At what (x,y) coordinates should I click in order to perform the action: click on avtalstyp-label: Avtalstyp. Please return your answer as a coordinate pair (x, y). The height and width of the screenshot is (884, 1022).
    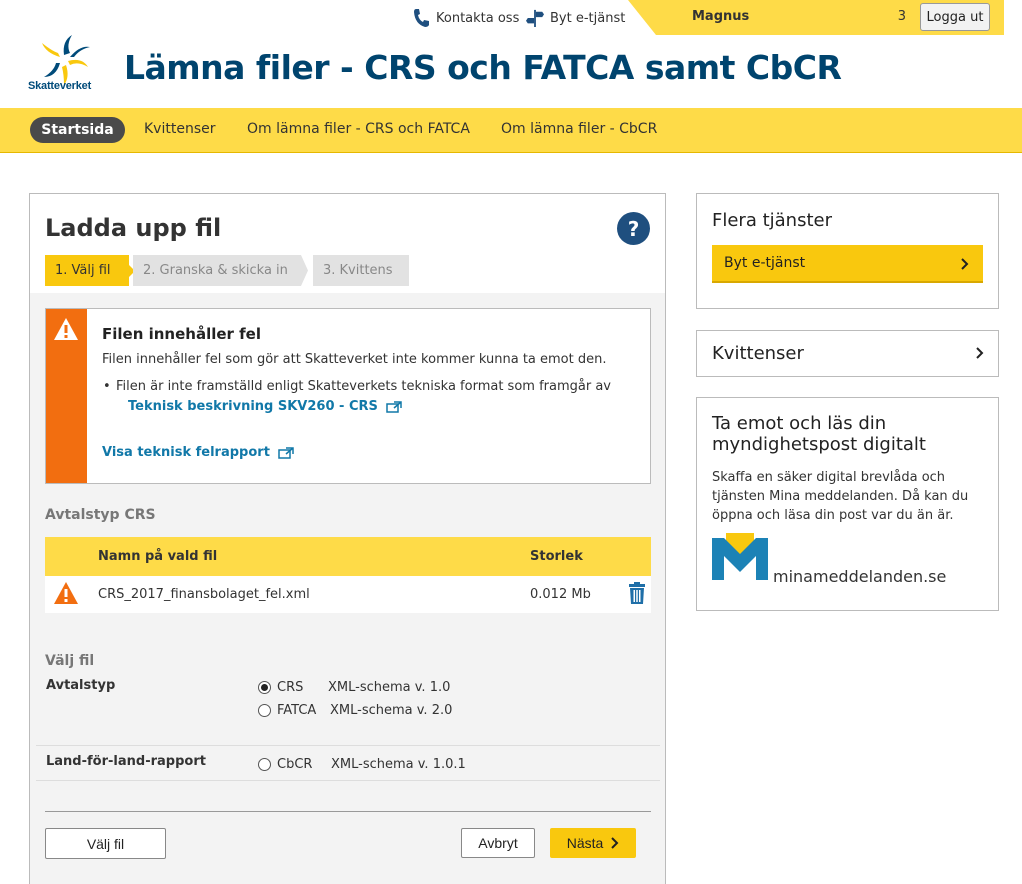
    Looking at the image, I should click on (81, 685).